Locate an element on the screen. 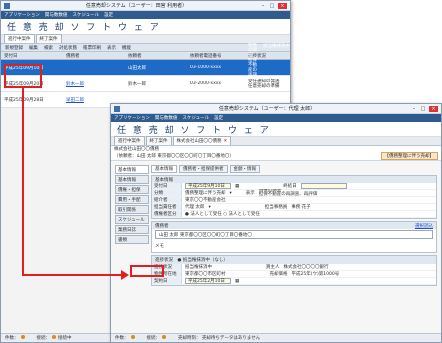  sub-tabs: 基本情報 債務者・担保提供者 金額・情報 is located at coordinates (294, 169).